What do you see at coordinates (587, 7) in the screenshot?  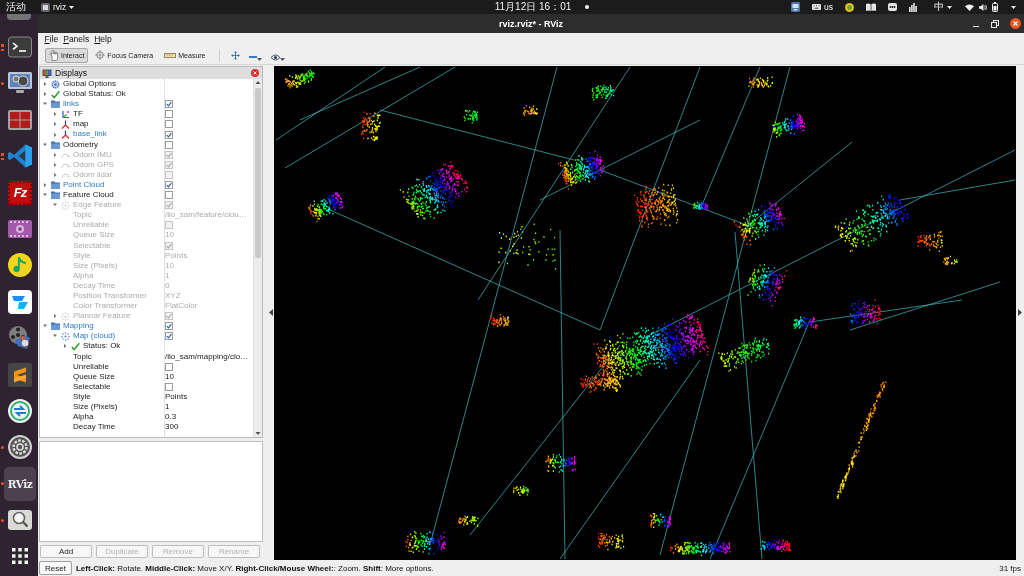 I see `notification-dot-icon` at bounding box center [587, 7].